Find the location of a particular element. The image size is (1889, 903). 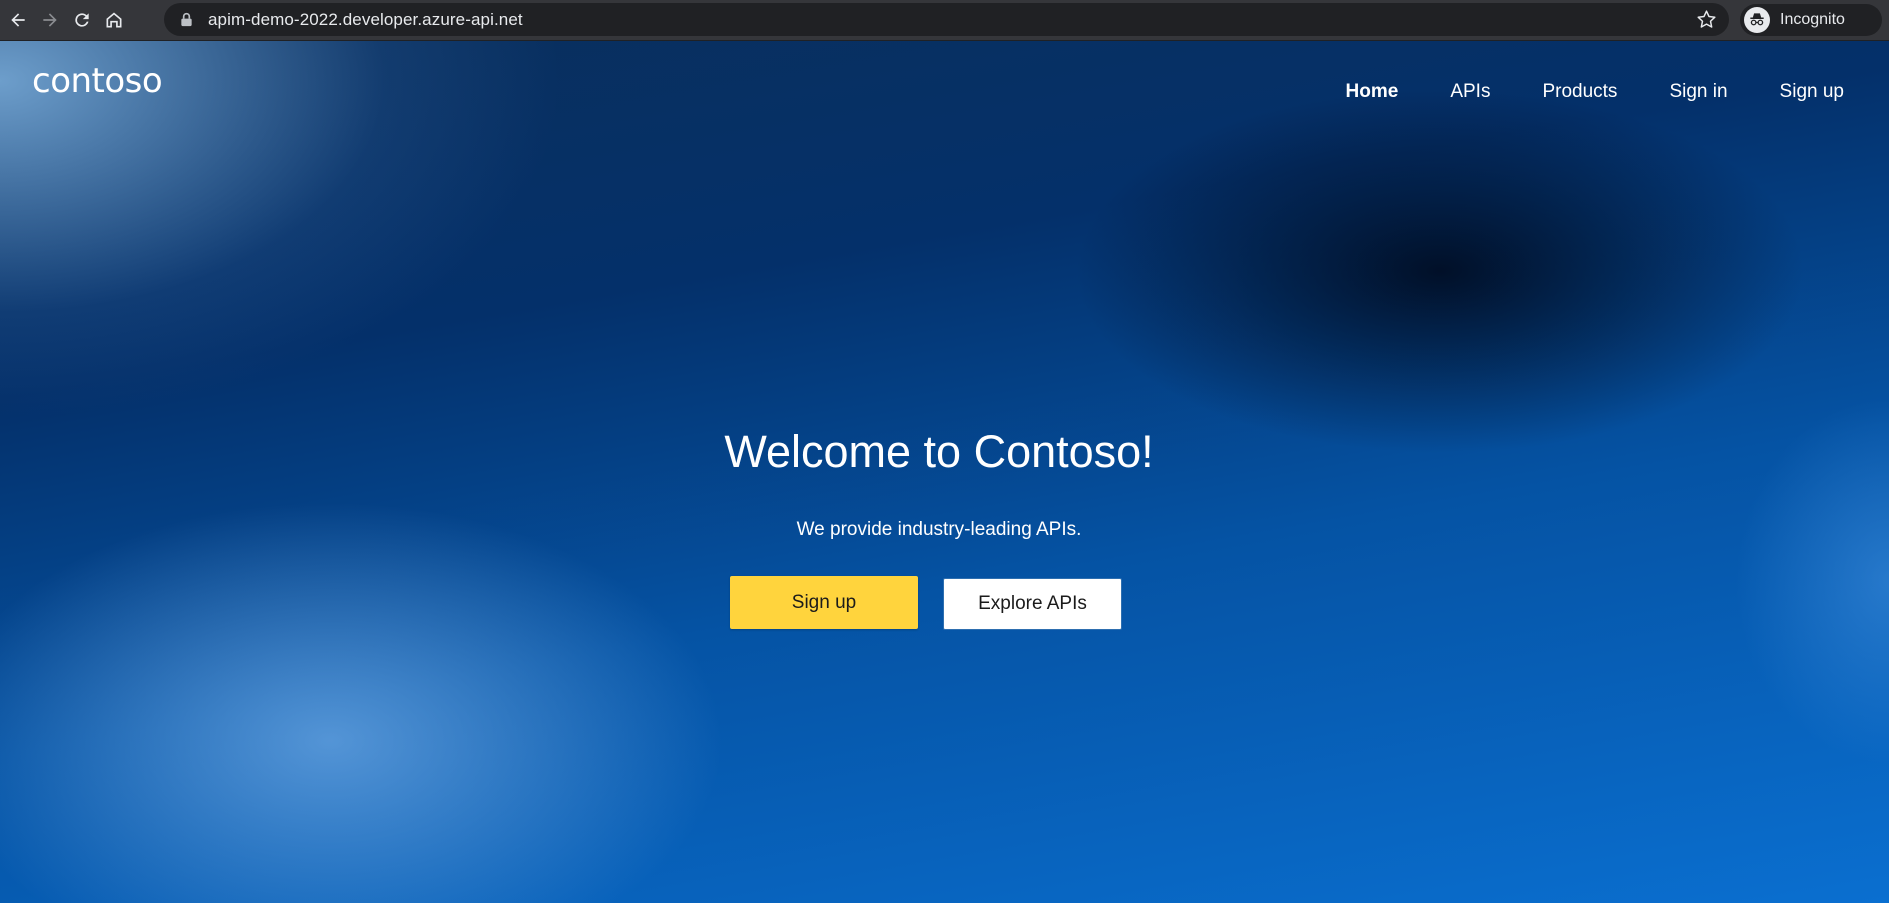

arrow-right-icon is located at coordinates (50, 20).